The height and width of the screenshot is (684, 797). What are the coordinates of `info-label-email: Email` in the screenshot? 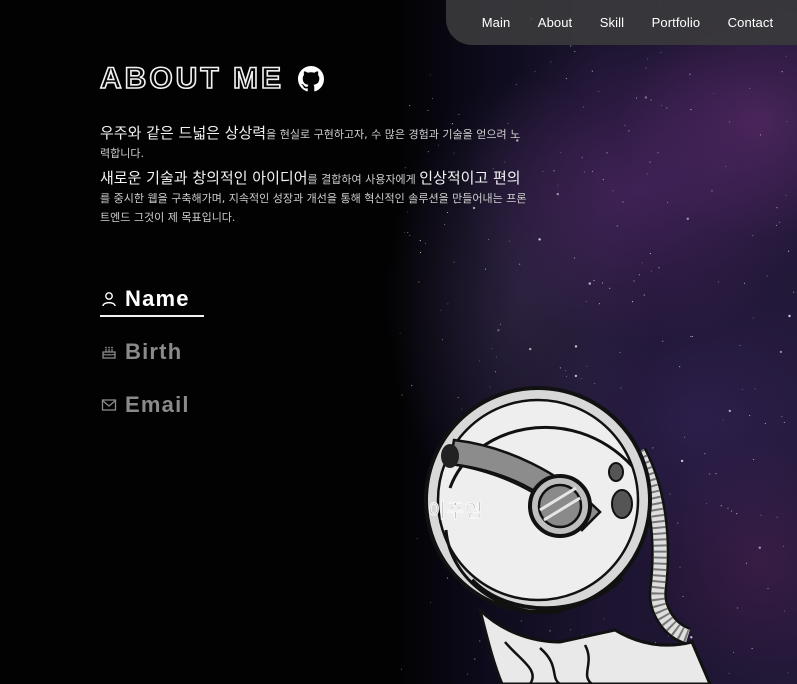 It's located at (157, 404).